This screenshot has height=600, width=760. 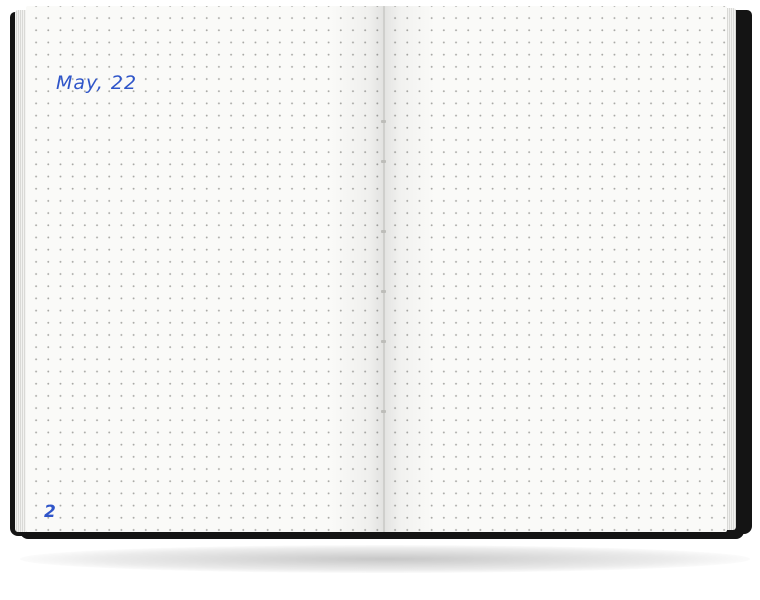 I want to click on page-number: 2, so click(x=50, y=512).